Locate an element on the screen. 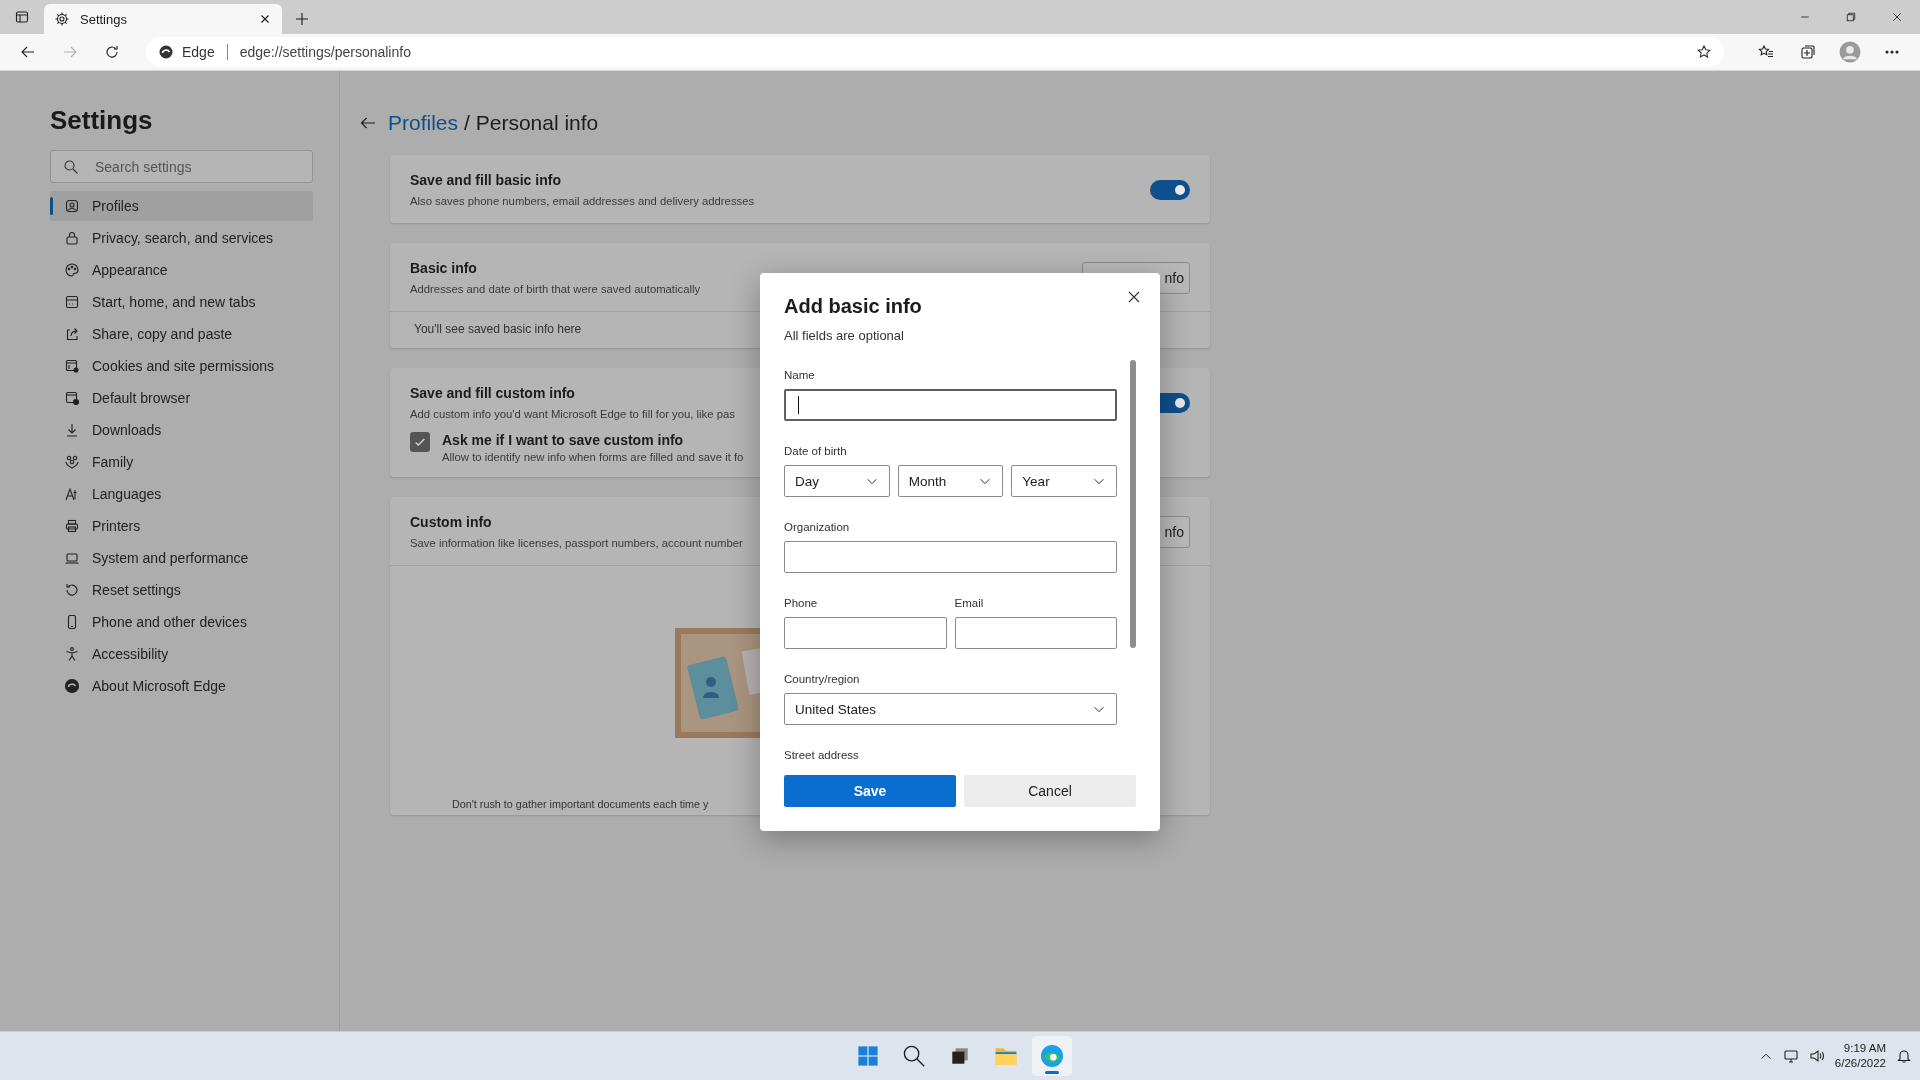 This screenshot has width=1920, height=1080. field-label: Date of birth is located at coordinates (816, 451).